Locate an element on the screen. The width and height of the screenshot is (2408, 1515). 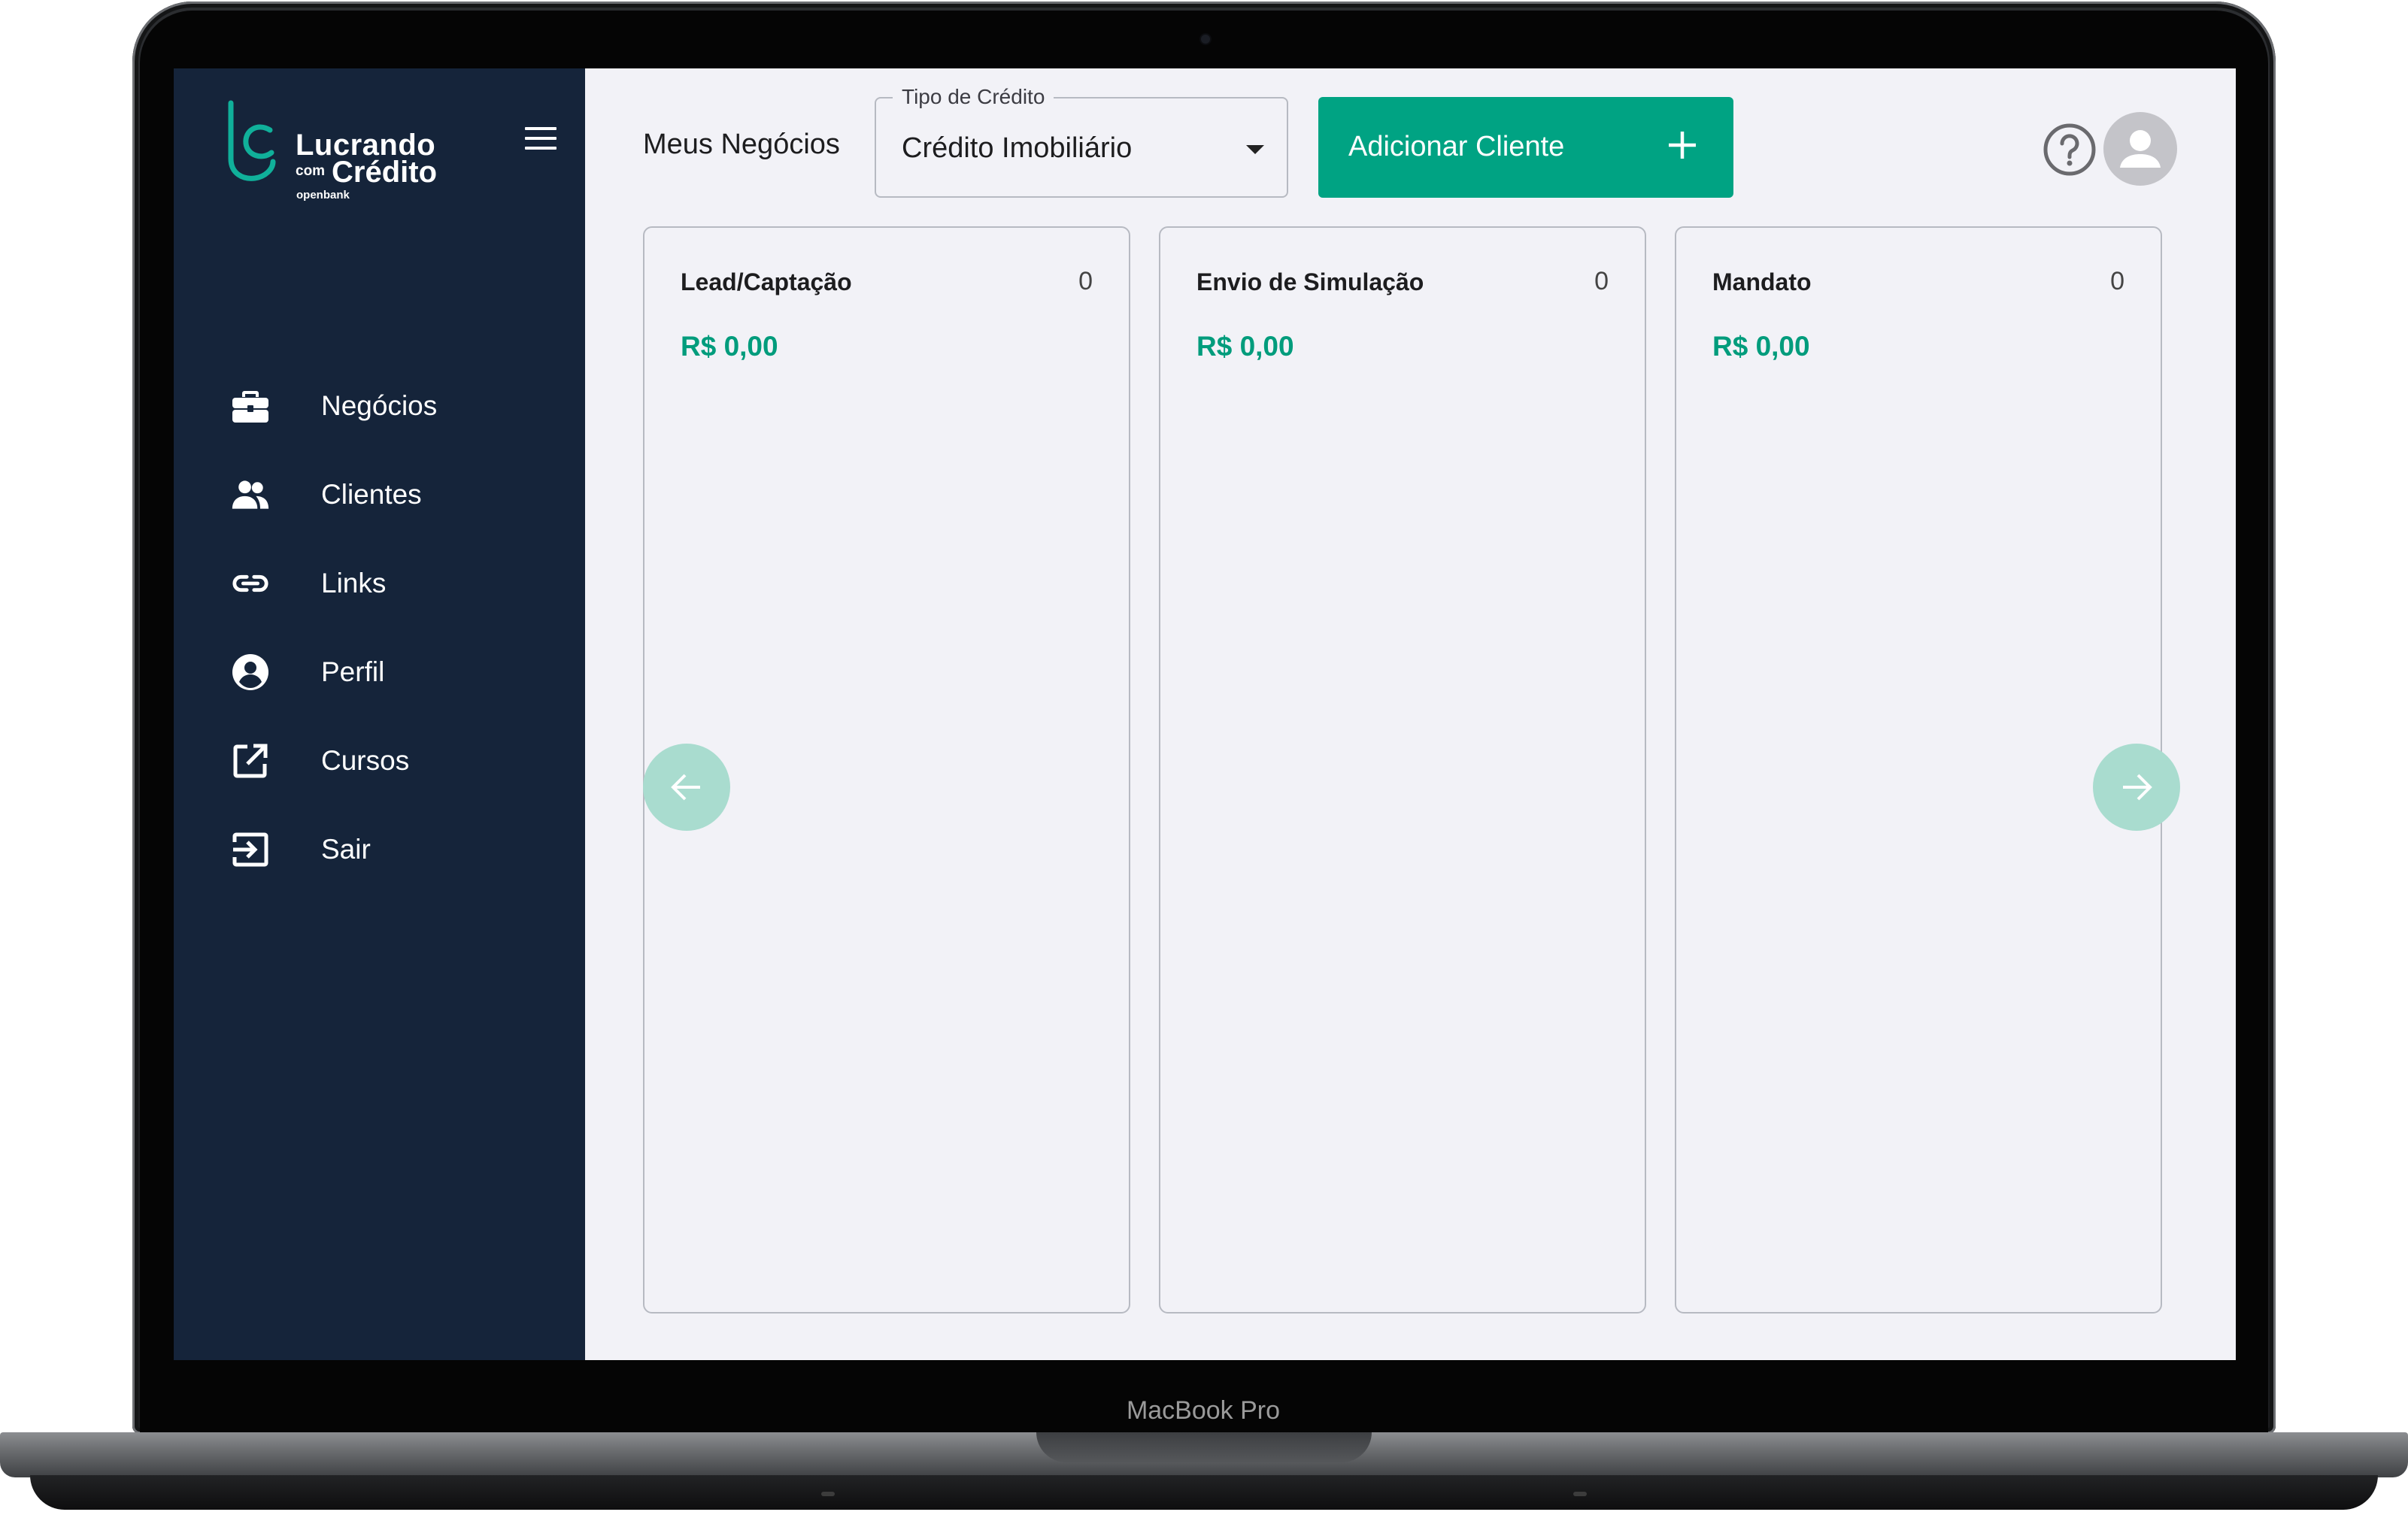
sidebar-item-label: Clientes is located at coordinates (371, 494).